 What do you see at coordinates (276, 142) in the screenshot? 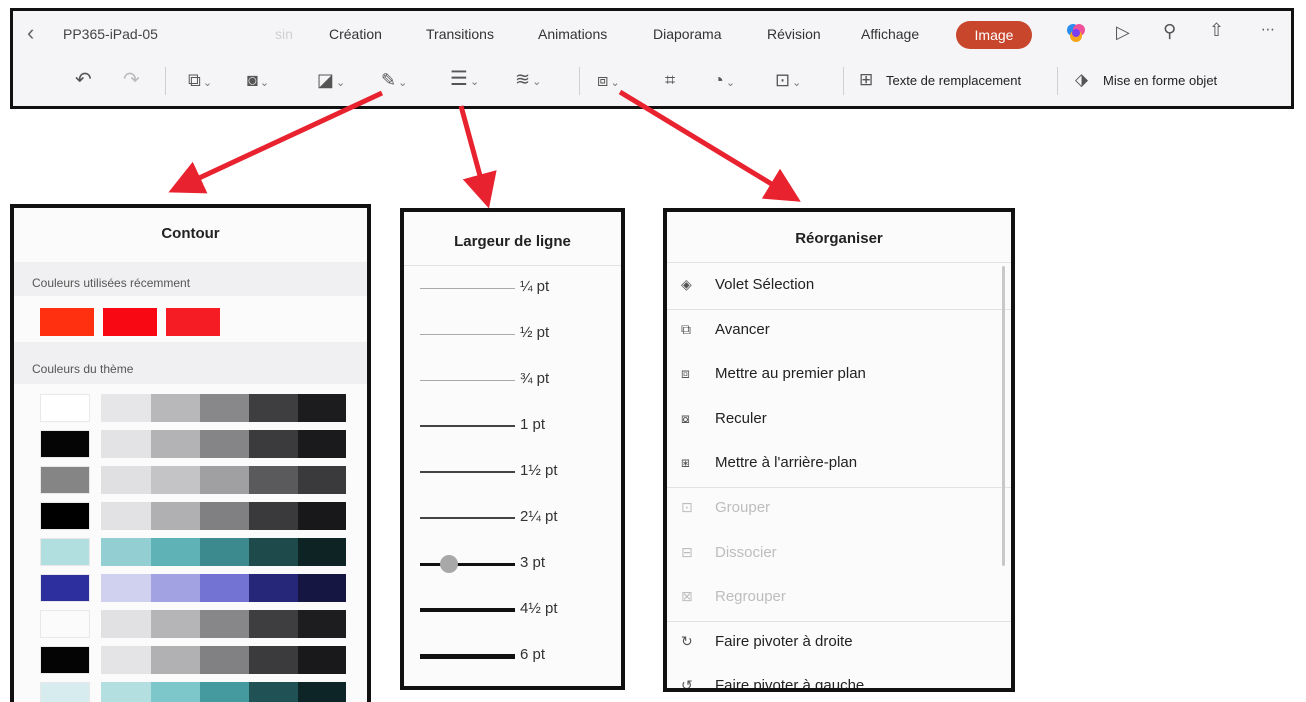
I see `arrow-to-contour` at bounding box center [276, 142].